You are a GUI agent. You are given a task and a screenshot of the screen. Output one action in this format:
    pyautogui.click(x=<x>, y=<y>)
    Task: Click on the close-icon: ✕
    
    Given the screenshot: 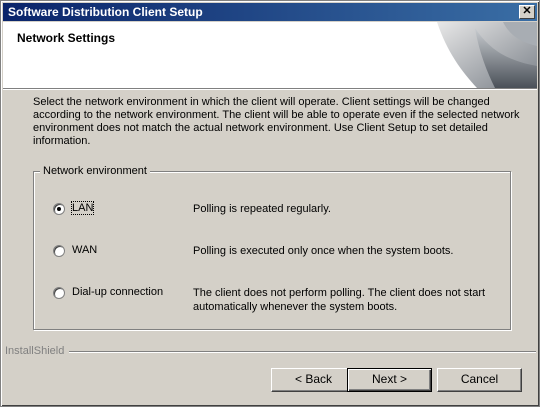 What is the action you would take?
    pyautogui.click(x=527, y=11)
    